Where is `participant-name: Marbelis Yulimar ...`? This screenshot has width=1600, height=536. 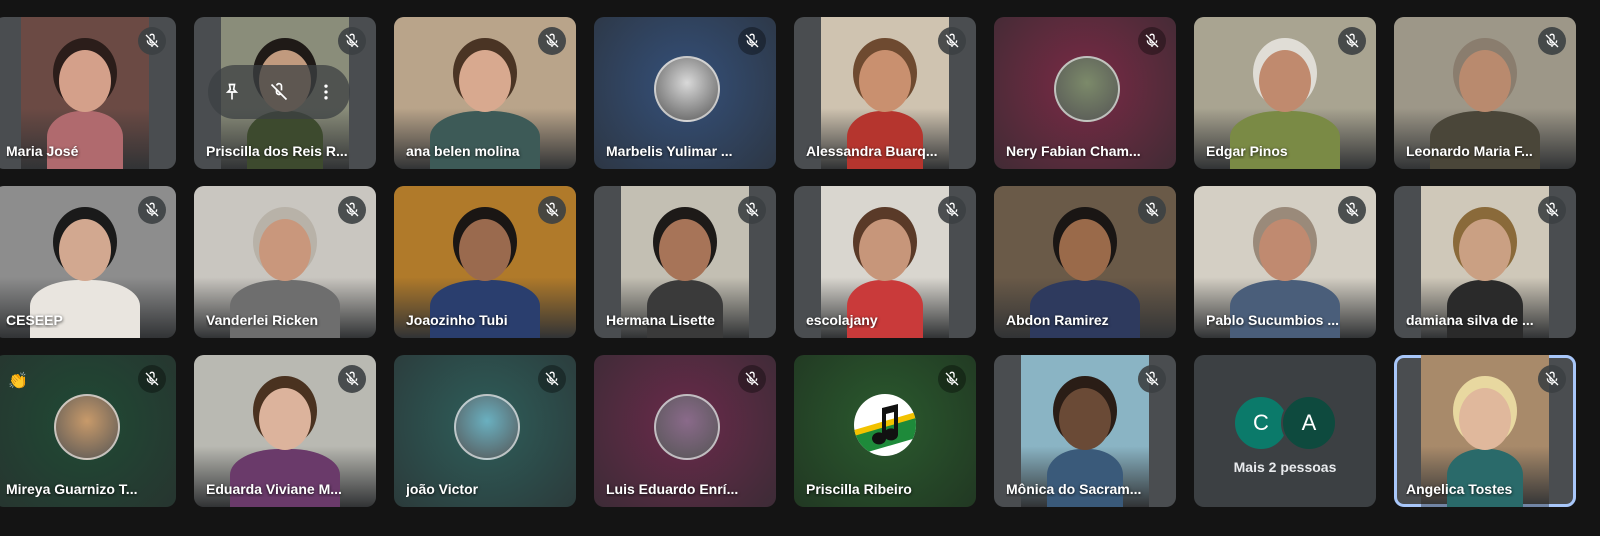
participant-name: Marbelis Yulimar ... is located at coordinates (669, 151).